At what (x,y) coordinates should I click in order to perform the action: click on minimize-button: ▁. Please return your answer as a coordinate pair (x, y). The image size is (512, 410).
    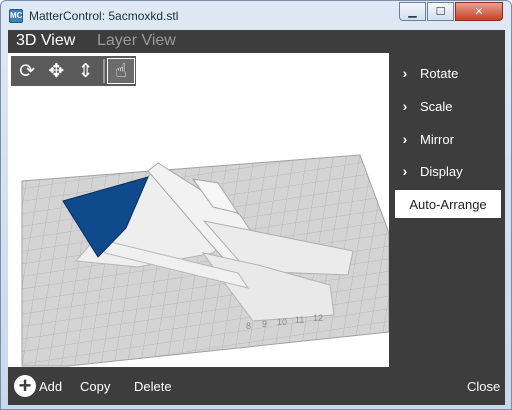
    Looking at the image, I should click on (412, 11).